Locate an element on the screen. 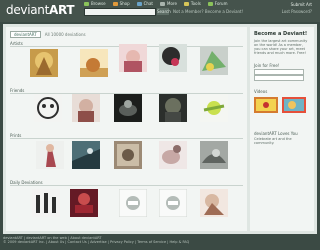 The width and height of the screenshot is (320, 250). nav-item-label: Browse is located at coordinates (98, 3).